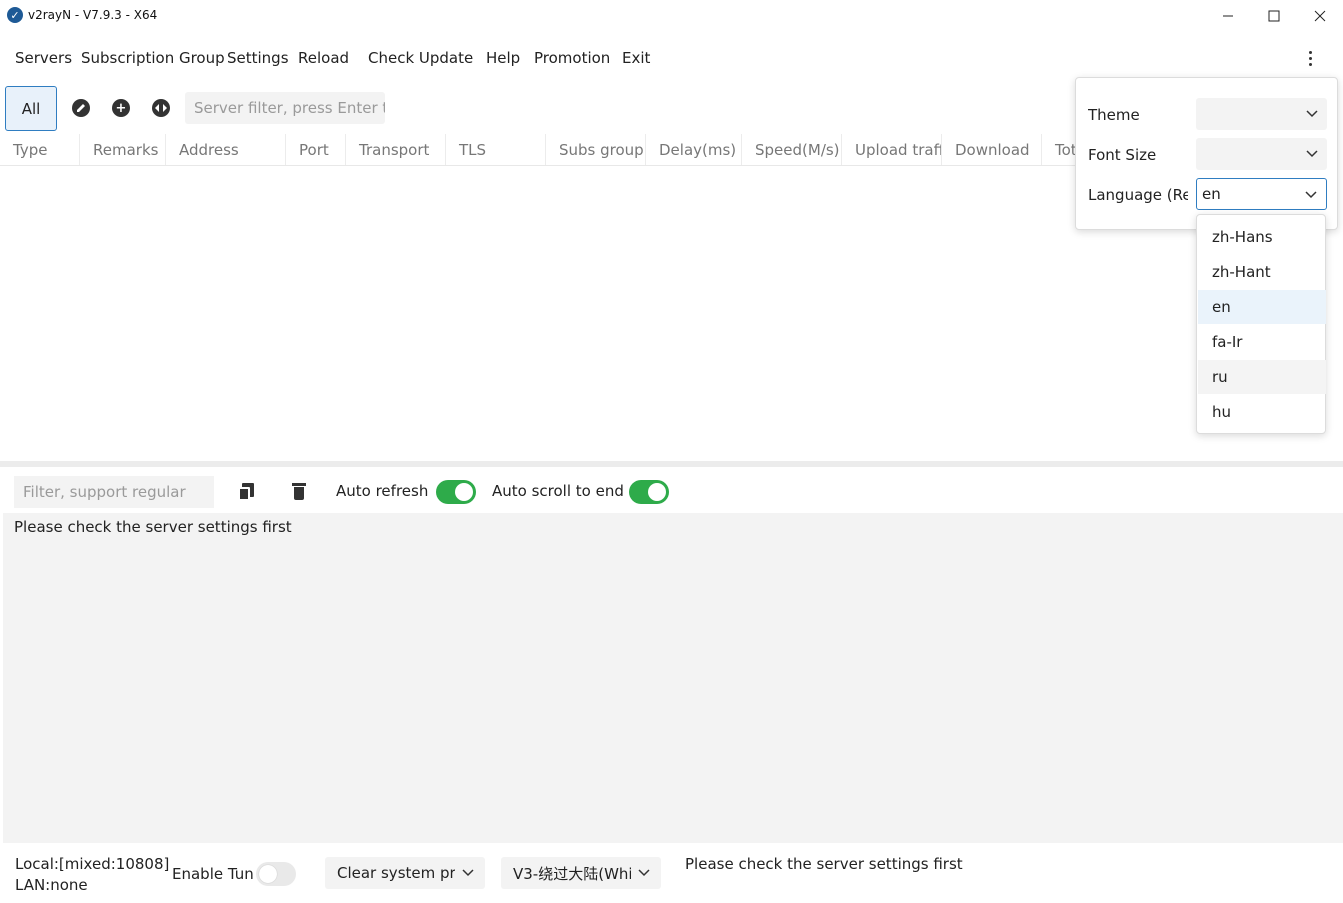 The height and width of the screenshot is (903, 1343). Describe the element at coordinates (671, 16) in the screenshot. I see `title-bar: ✓ v2rayN - V7.9.3 - X64` at that location.